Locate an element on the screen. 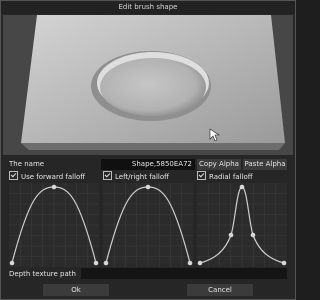 The width and height of the screenshot is (320, 300). radial-falloff-checkbox: Radial falloff is located at coordinates (225, 176).